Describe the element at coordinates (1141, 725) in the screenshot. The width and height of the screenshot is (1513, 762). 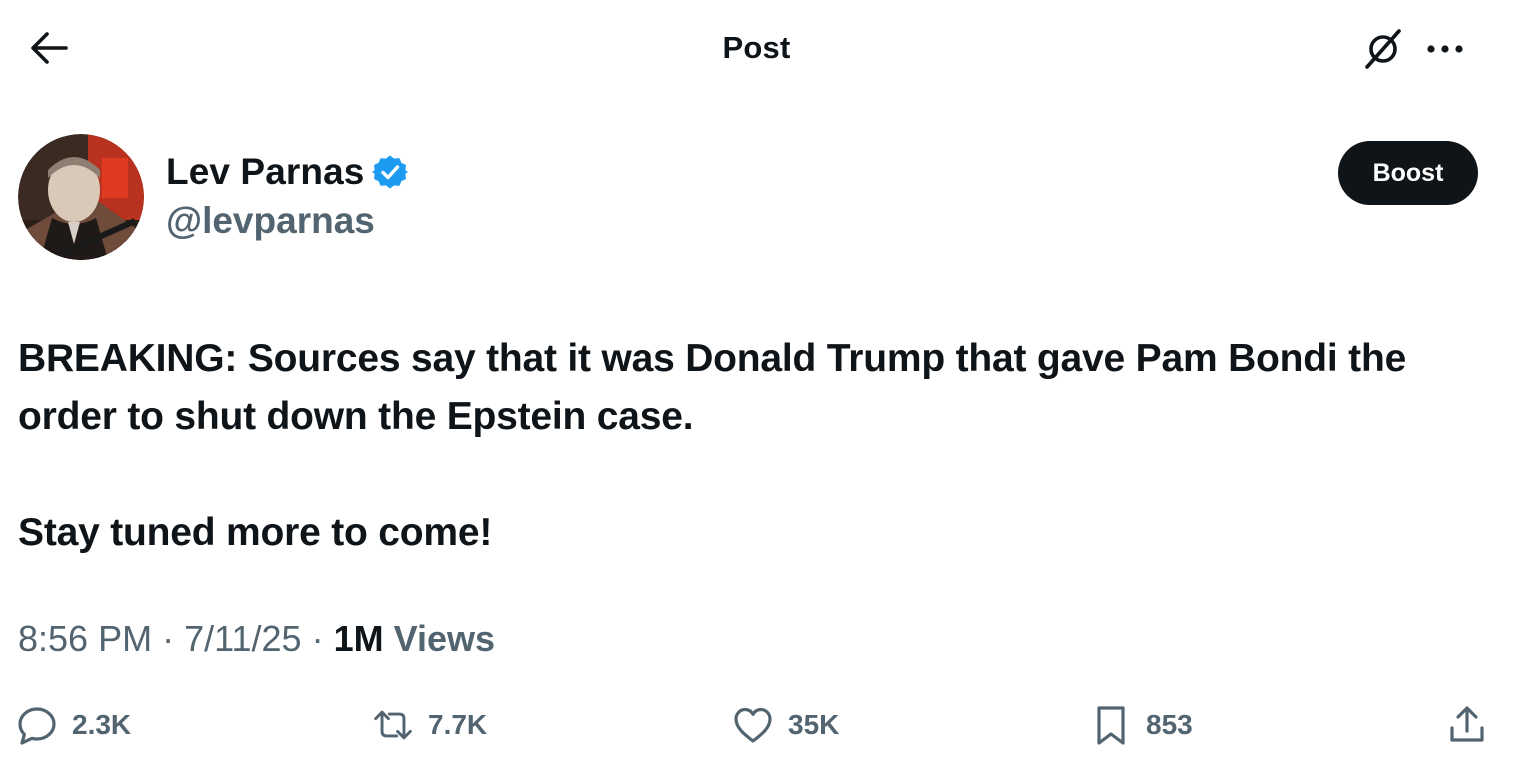
I see `bookmark-button: 853` at that location.